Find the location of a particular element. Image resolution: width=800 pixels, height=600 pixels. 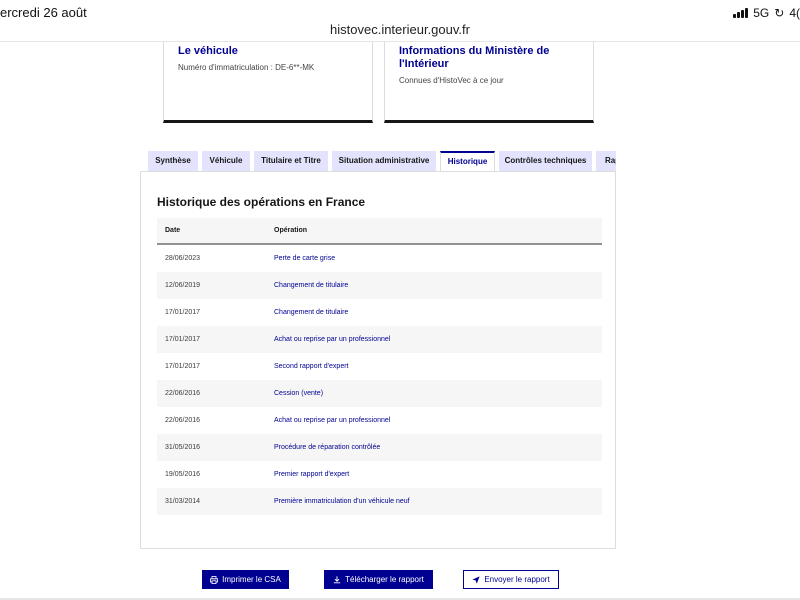

table-row: 12/06/2019 Changement de titulaire is located at coordinates (379, 285).